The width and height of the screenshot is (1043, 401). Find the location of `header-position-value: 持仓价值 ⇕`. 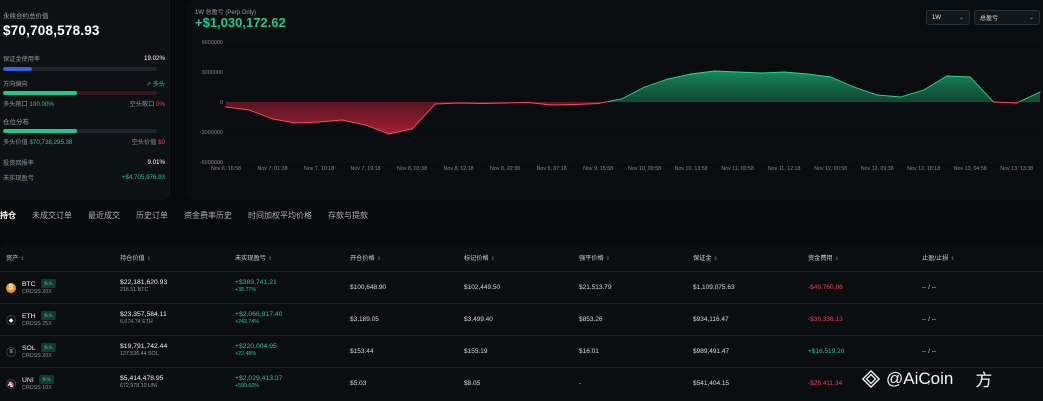

header-position-value: 持仓价值 ⇕ is located at coordinates (135, 257).